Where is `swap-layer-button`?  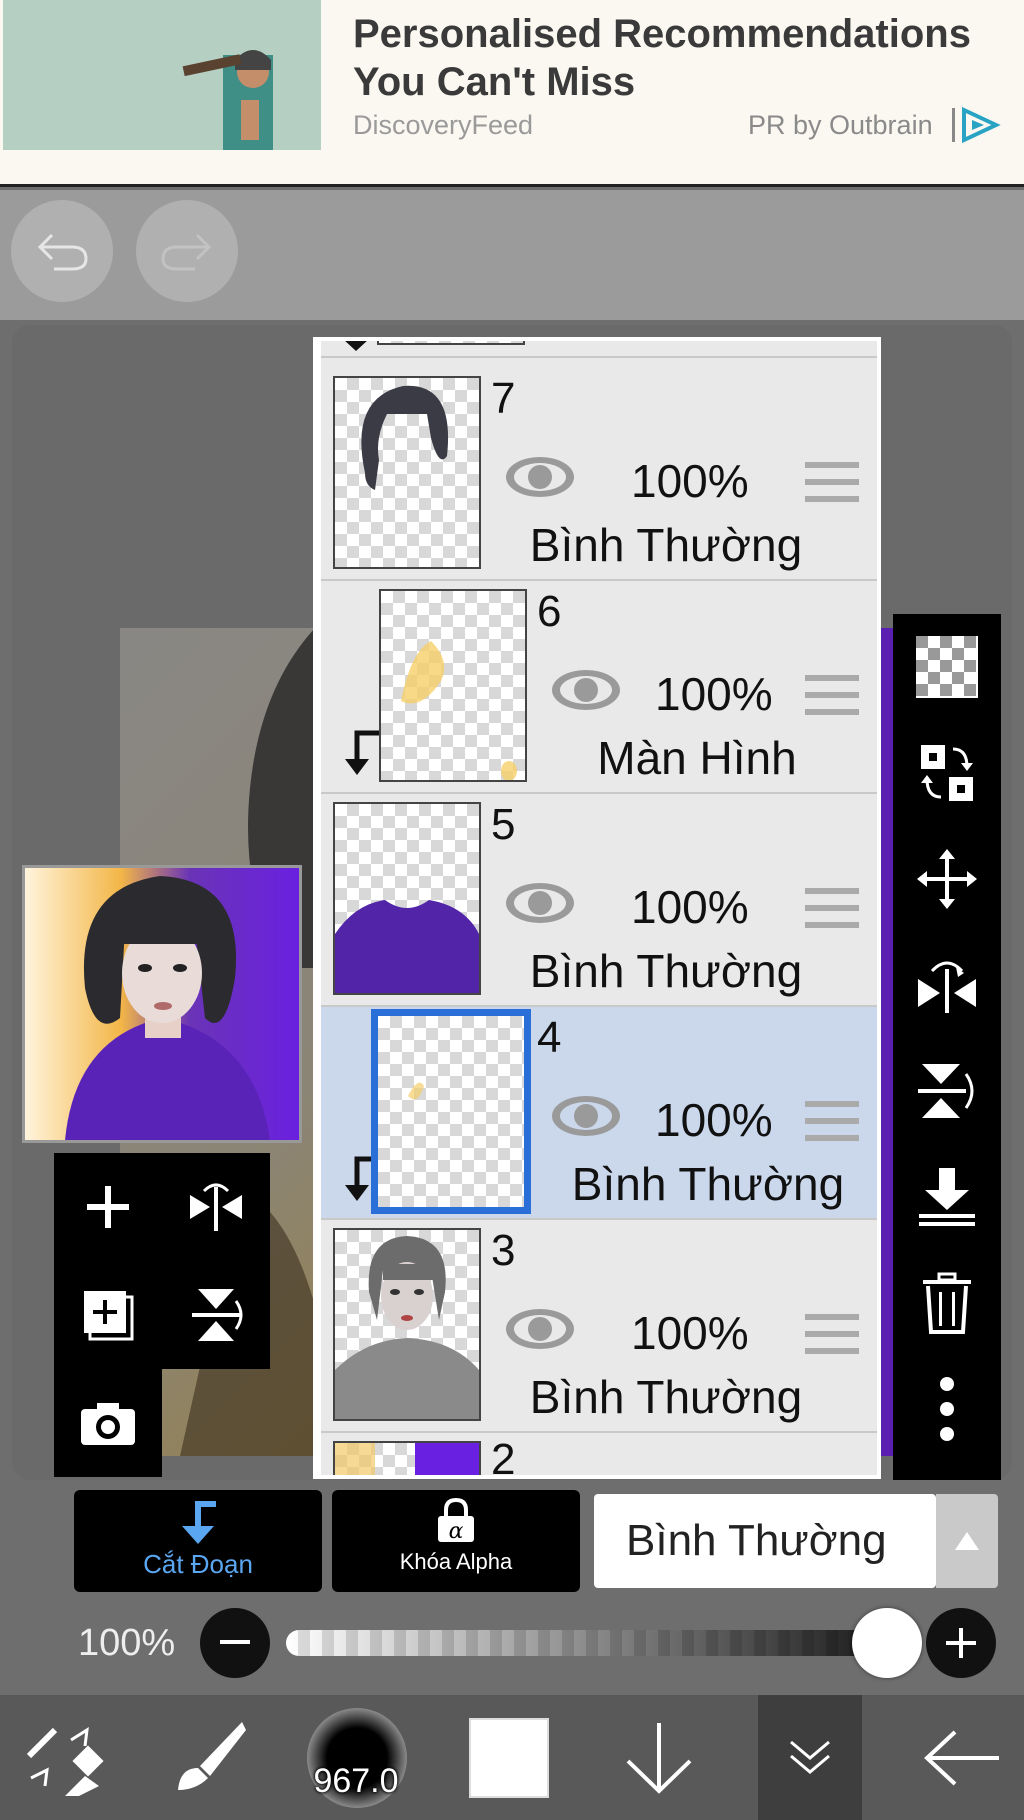
swap-layer-button is located at coordinates (947, 773).